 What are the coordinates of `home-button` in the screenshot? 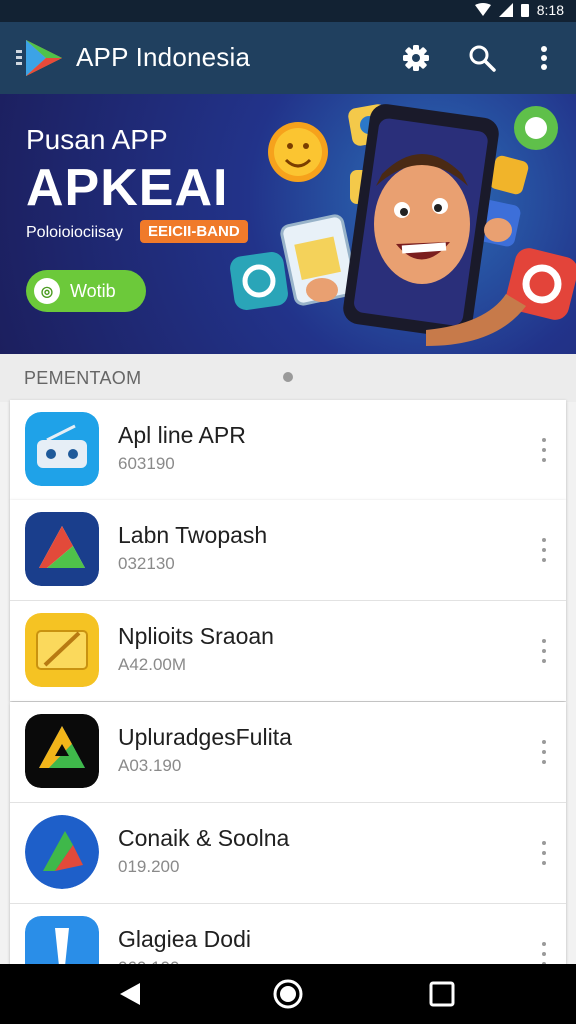 It's located at (288, 994).